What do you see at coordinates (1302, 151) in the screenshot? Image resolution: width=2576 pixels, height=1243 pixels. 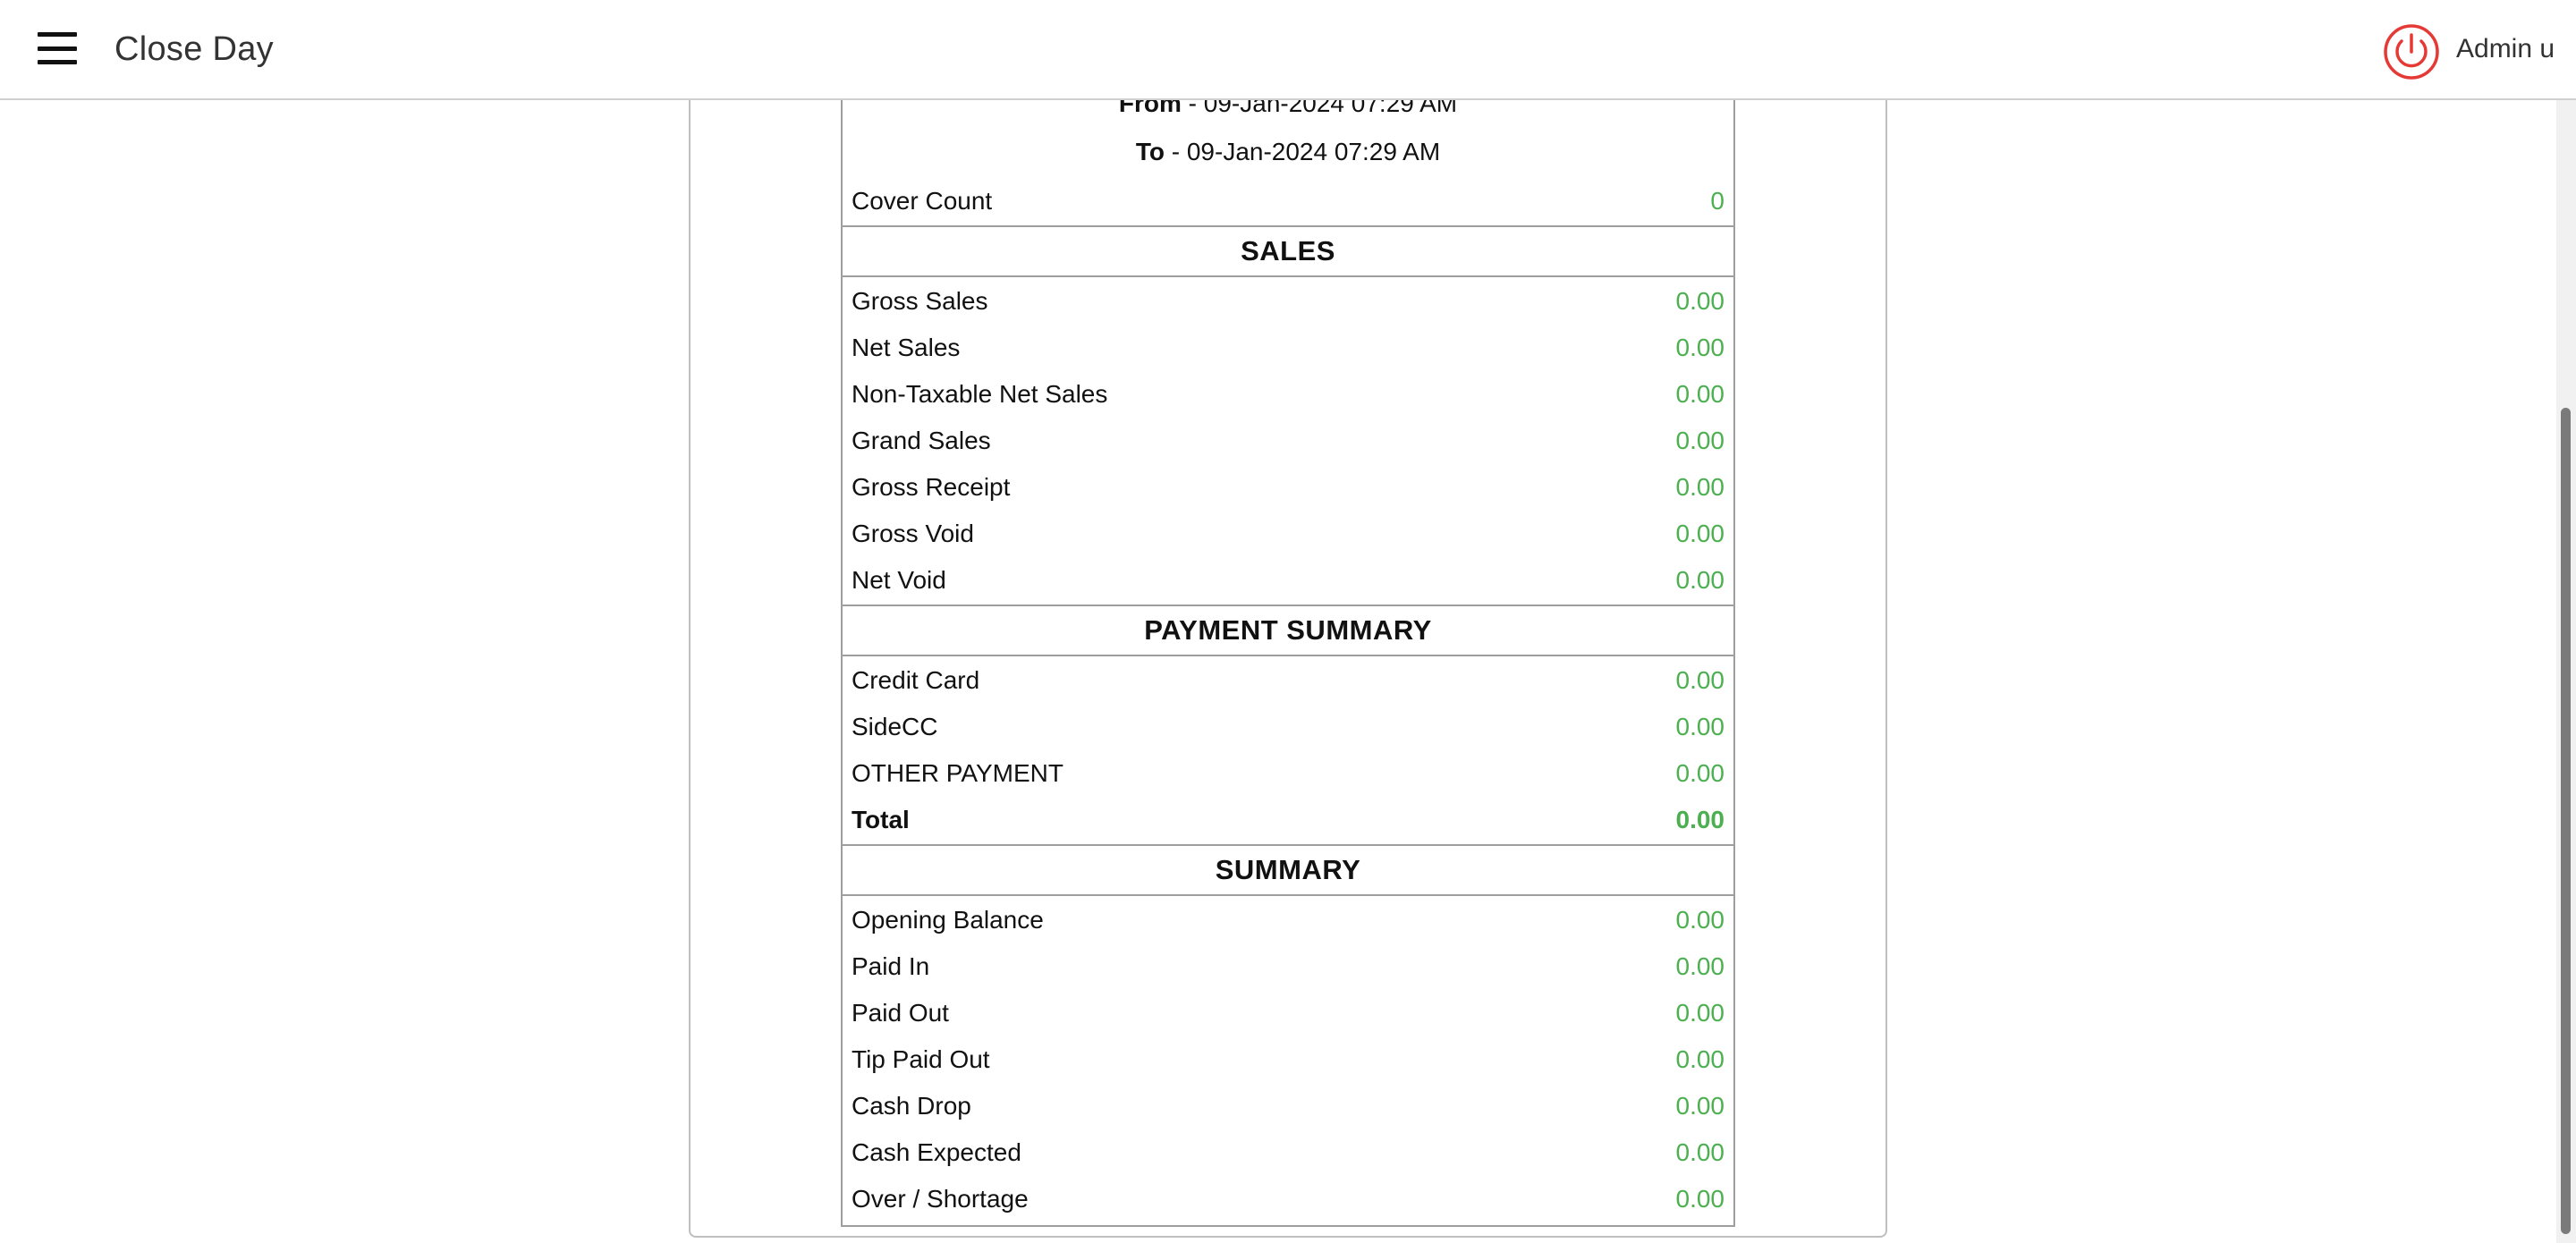 I see `to-value: - 09-Jan-2024 07:29 AM` at bounding box center [1302, 151].